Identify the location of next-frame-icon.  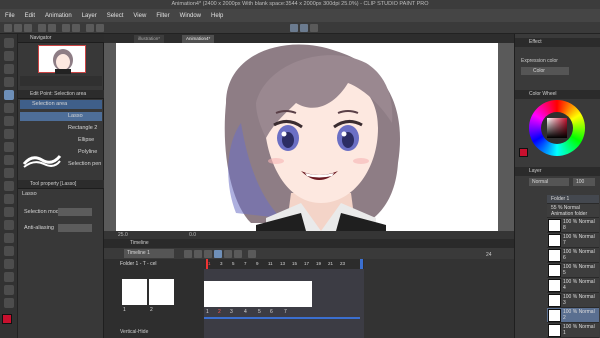
(228, 254).